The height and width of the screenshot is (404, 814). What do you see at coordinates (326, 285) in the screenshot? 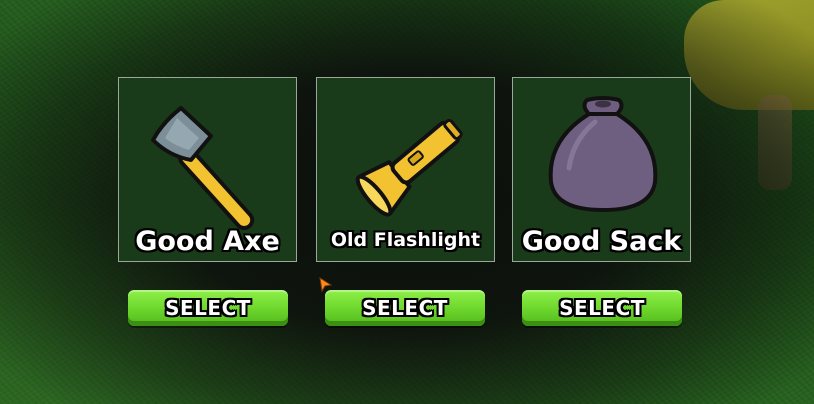
I see `mouse-cursor-icon` at bounding box center [326, 285].